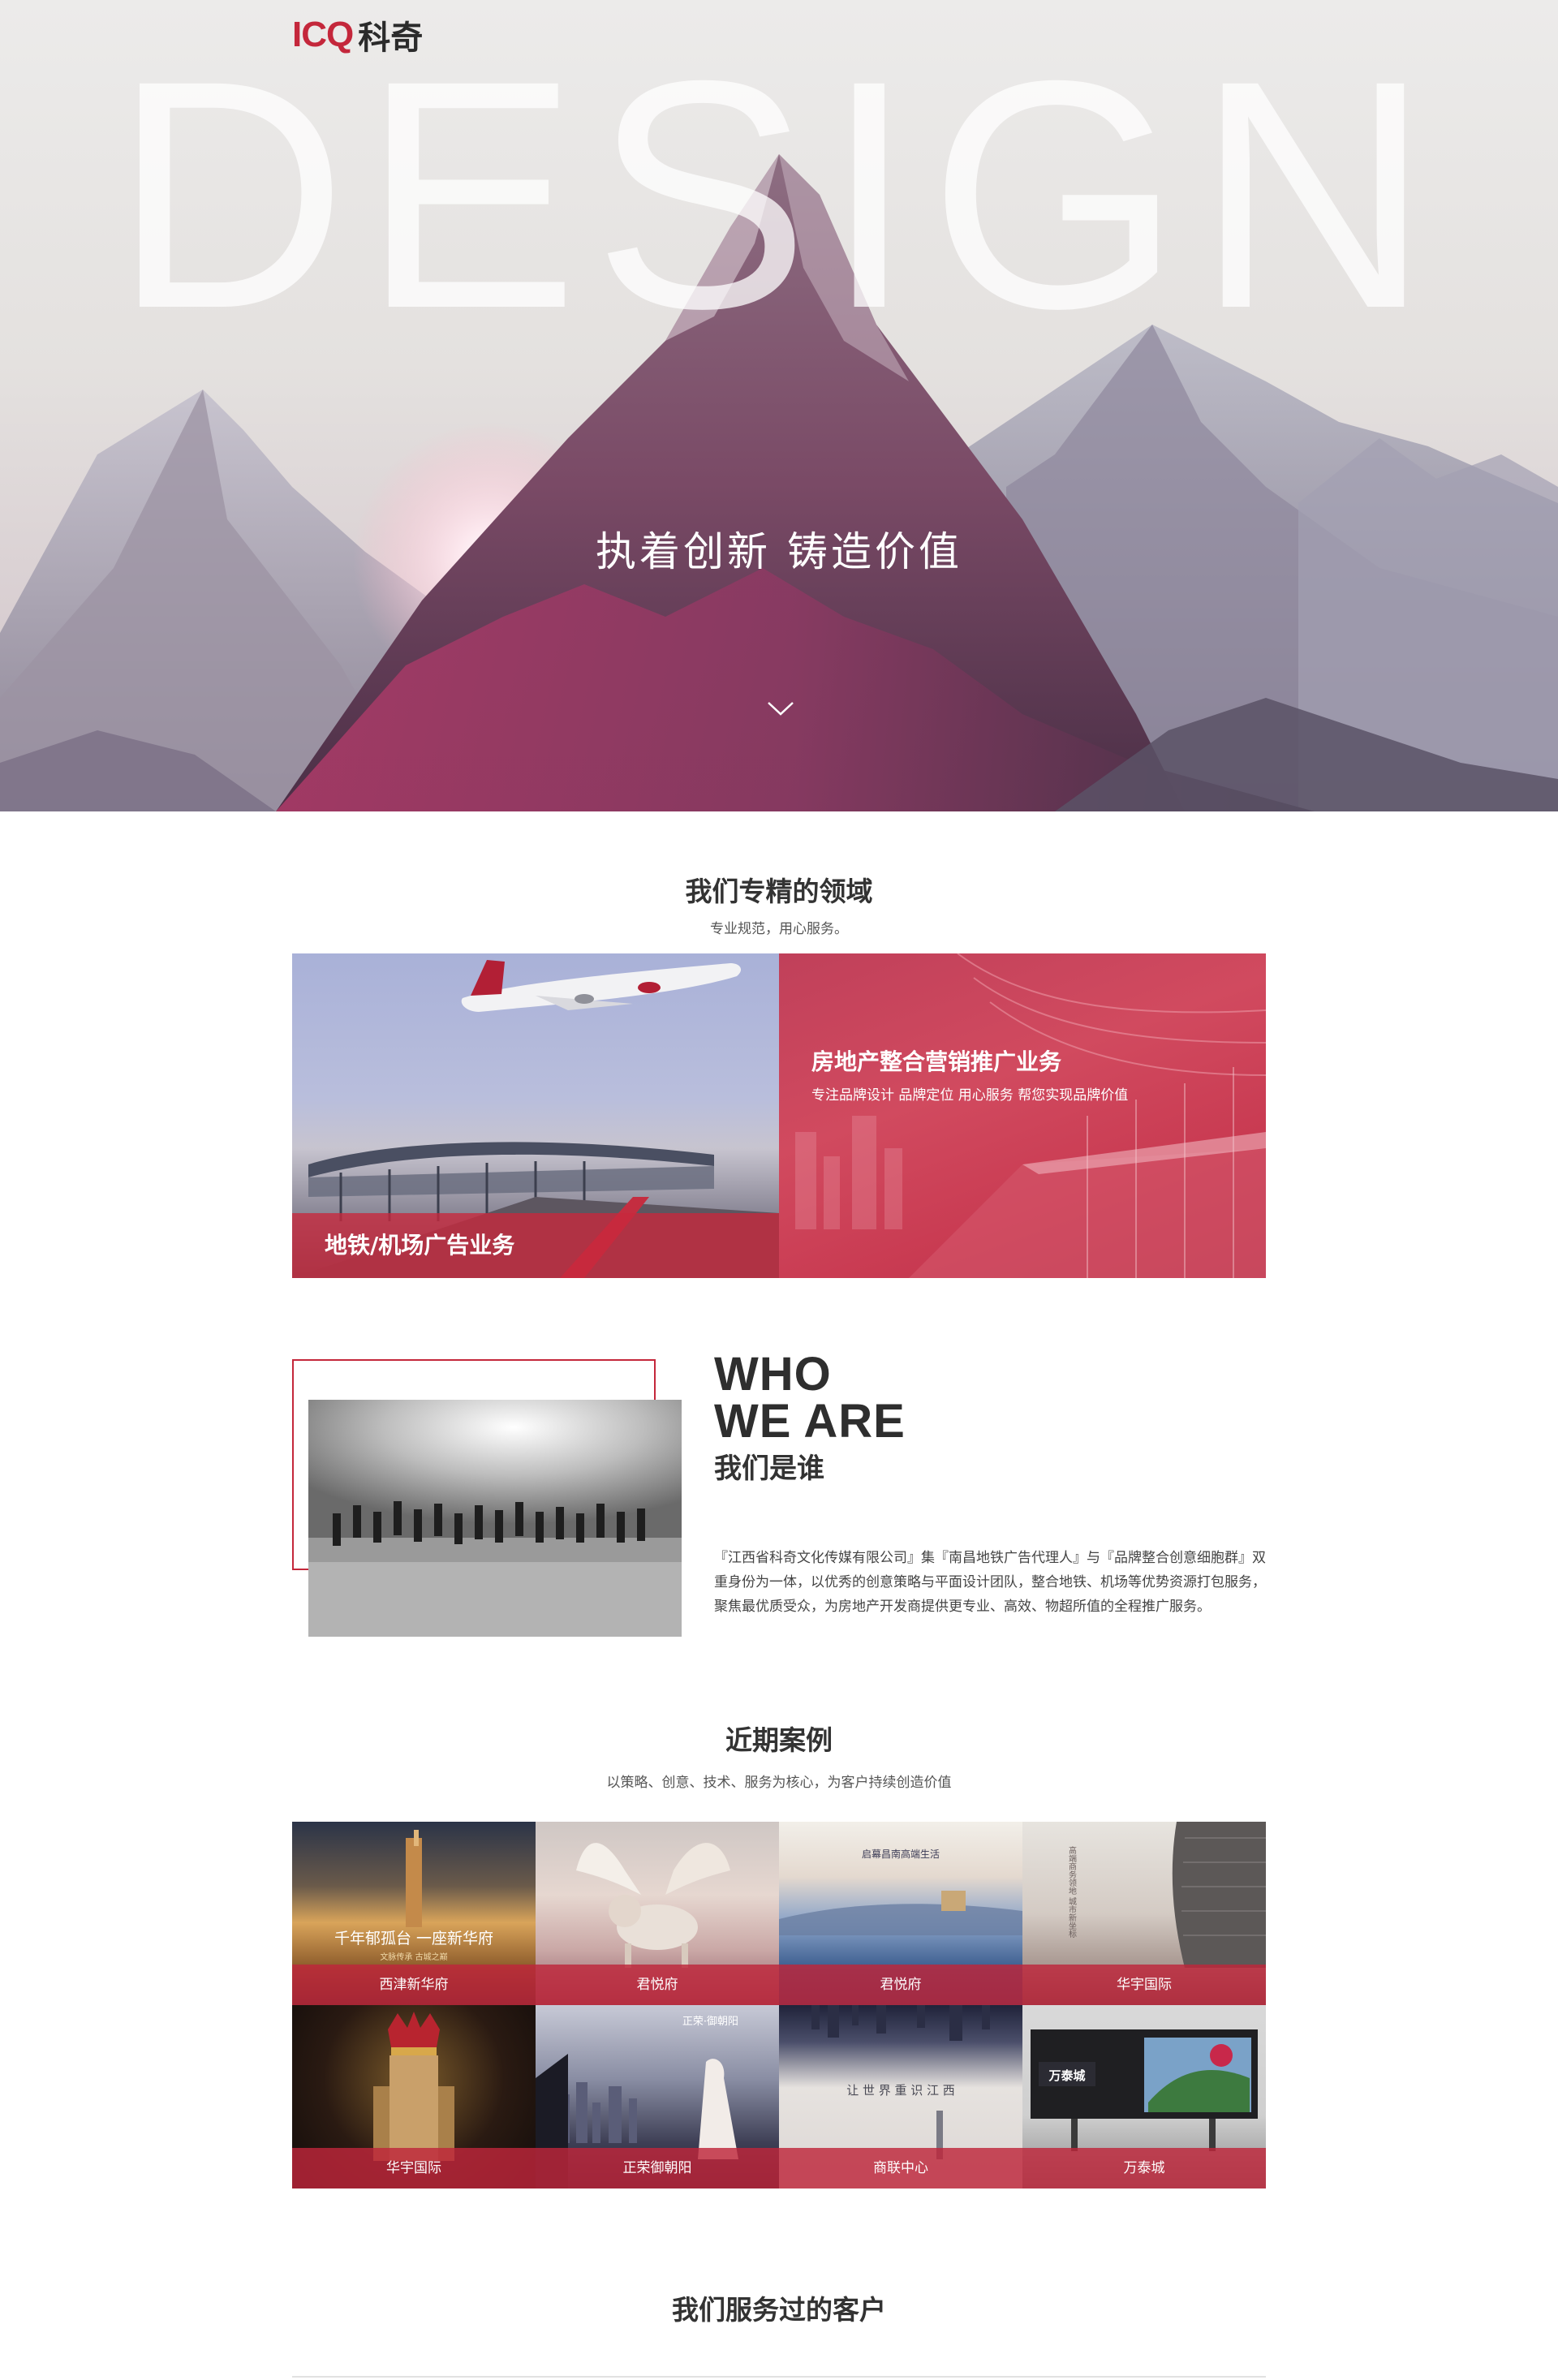 The height and width of the screenshot is (2380, 1558). I want to click on brand-logo-name: 科奇, so click(391, 38).